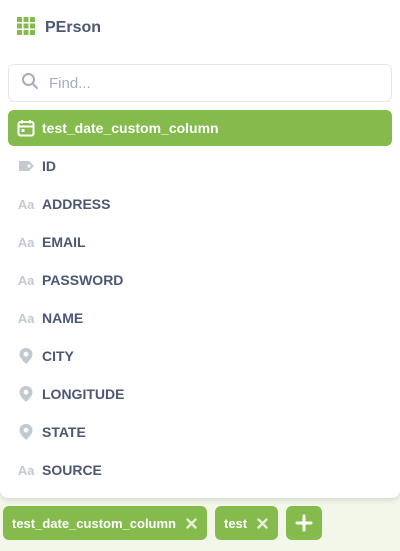 The image size is (400, 551). Describe the element at coordinates (83, 280) in the screenshot. I see `column-item-label: PASSWORD` at that location.